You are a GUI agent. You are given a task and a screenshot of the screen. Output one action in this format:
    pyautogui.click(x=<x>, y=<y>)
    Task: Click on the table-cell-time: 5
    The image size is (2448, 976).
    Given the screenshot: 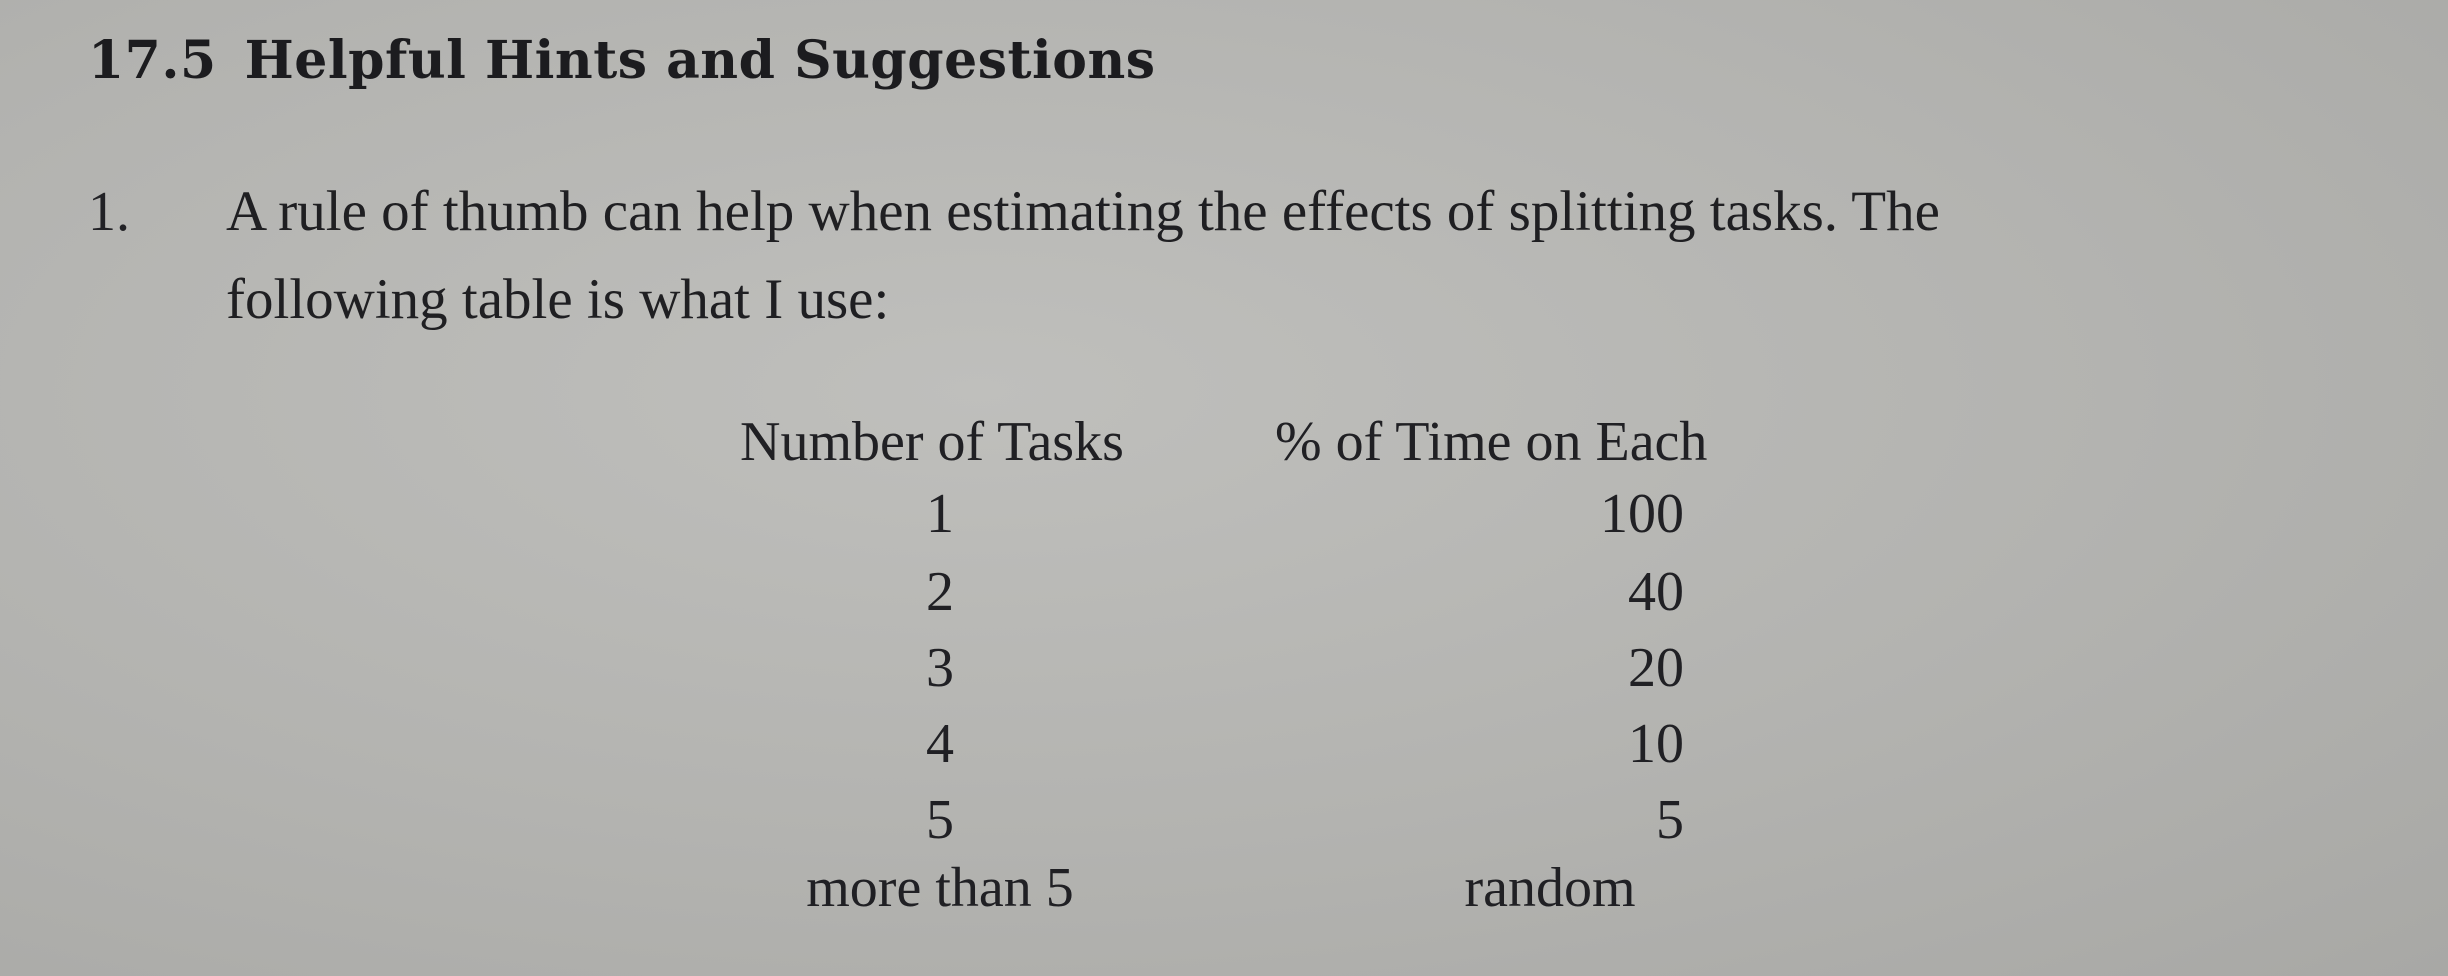 What is the action you would take?
    pyautogui.click(x=1670, y=820)
    